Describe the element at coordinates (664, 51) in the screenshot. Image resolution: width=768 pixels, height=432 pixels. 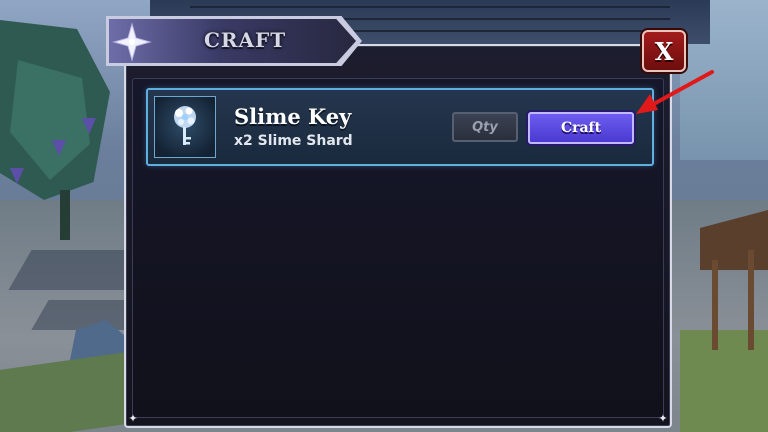
I see `close-icon: X` at that location.